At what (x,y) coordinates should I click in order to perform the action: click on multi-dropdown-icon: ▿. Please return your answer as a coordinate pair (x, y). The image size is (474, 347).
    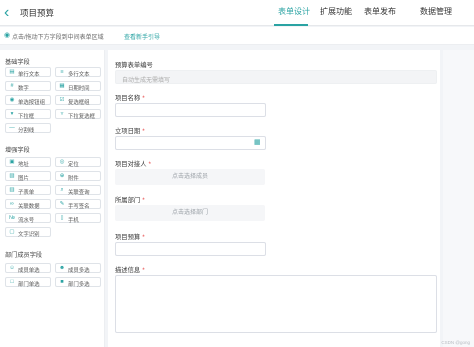
    Looking at the image, I should click on (62, 114).